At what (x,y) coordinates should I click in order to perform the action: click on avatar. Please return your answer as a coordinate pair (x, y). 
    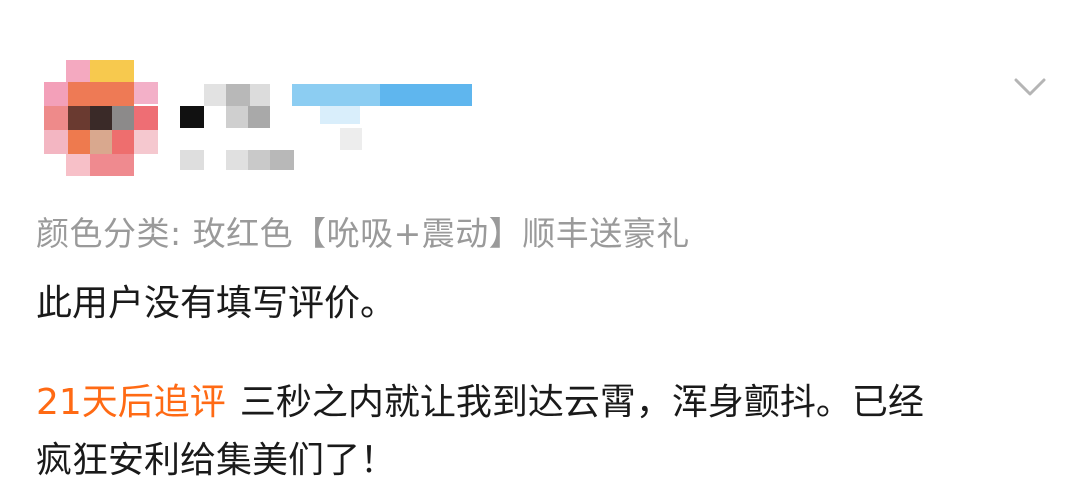
    Looking at the image, I should click on (102, 118).